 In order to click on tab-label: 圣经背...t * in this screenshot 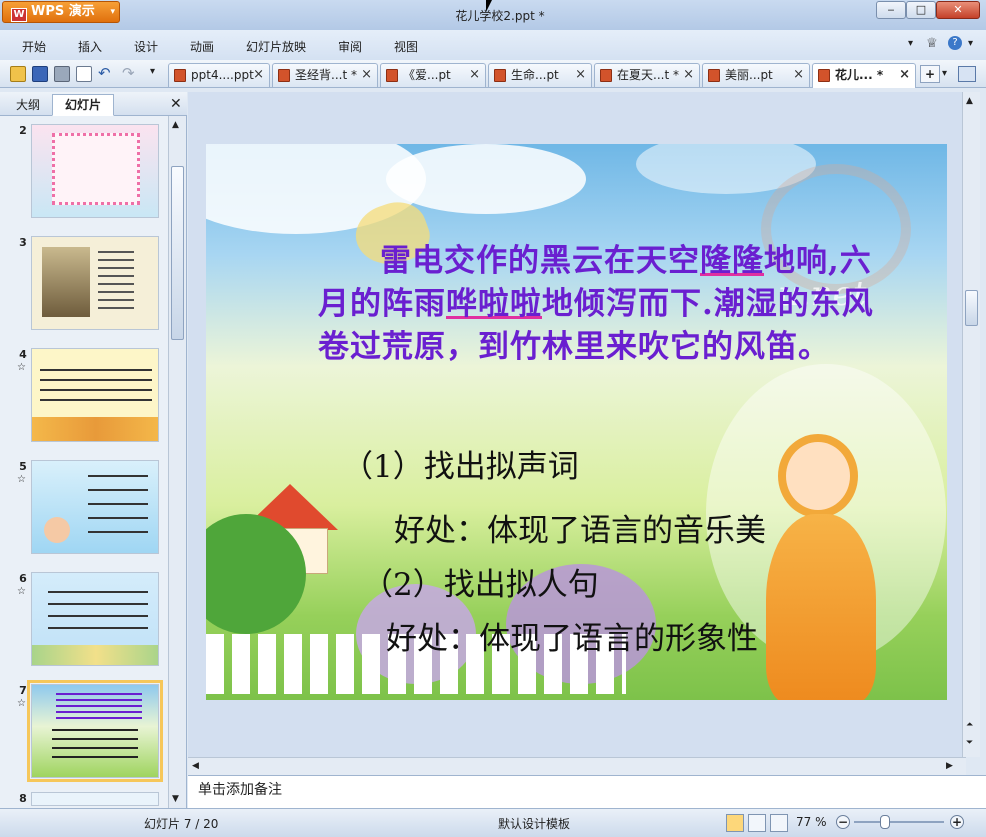, I will do `click(326, 75)`.